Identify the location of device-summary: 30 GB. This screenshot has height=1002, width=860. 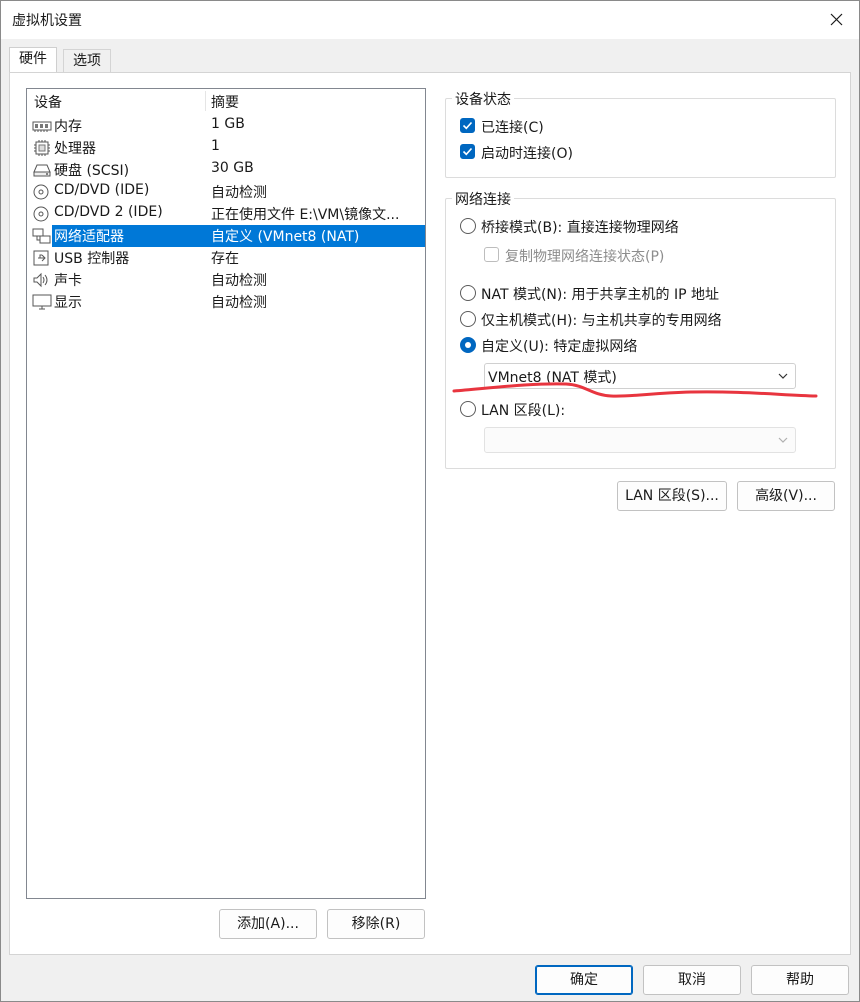
(232, 168).